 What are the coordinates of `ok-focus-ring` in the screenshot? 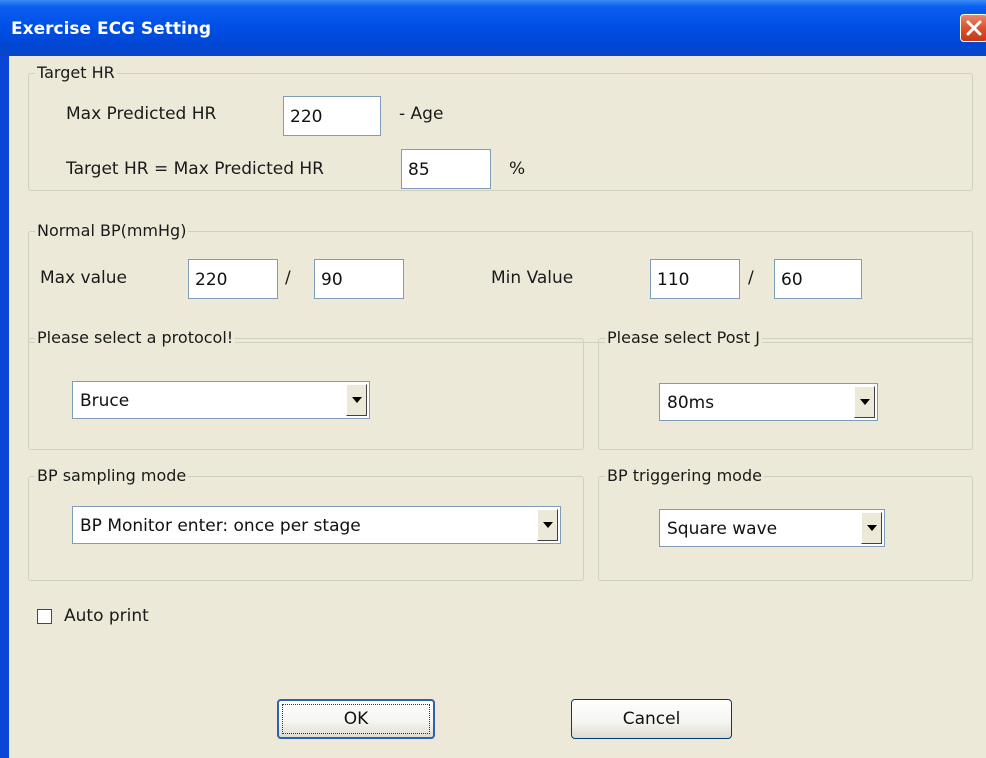 It's located at (356, 719).